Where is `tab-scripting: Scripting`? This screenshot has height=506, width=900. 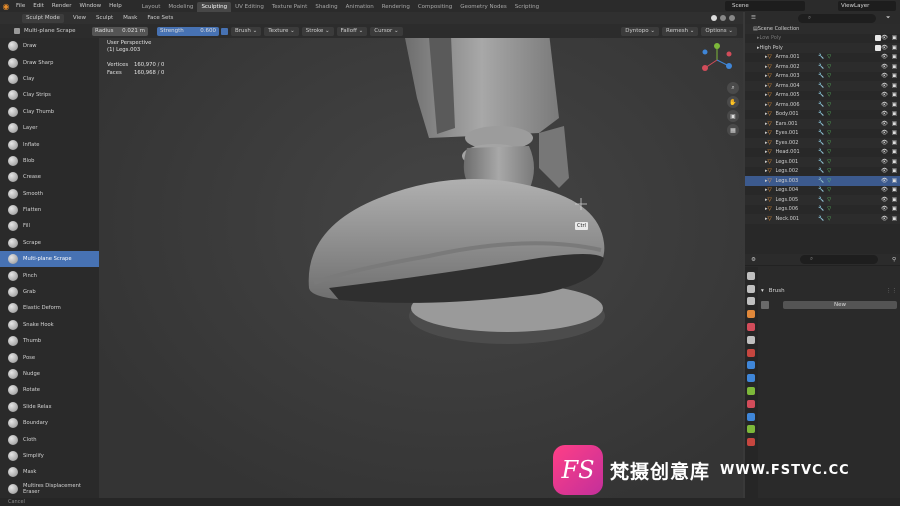 tab-scripting: Scripting is located at coordinates (527, 7).